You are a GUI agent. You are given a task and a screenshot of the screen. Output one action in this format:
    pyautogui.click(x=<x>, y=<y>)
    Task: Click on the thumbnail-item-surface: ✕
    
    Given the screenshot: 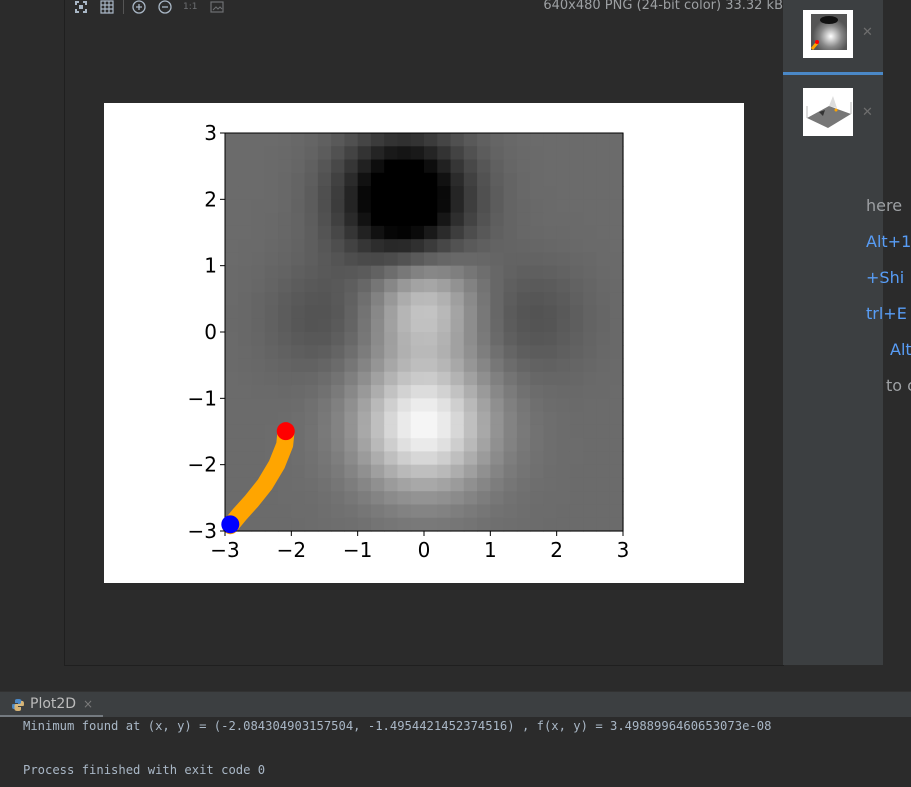 What is the action you would take?
    pyautogui.click(x=833, y=110)
    